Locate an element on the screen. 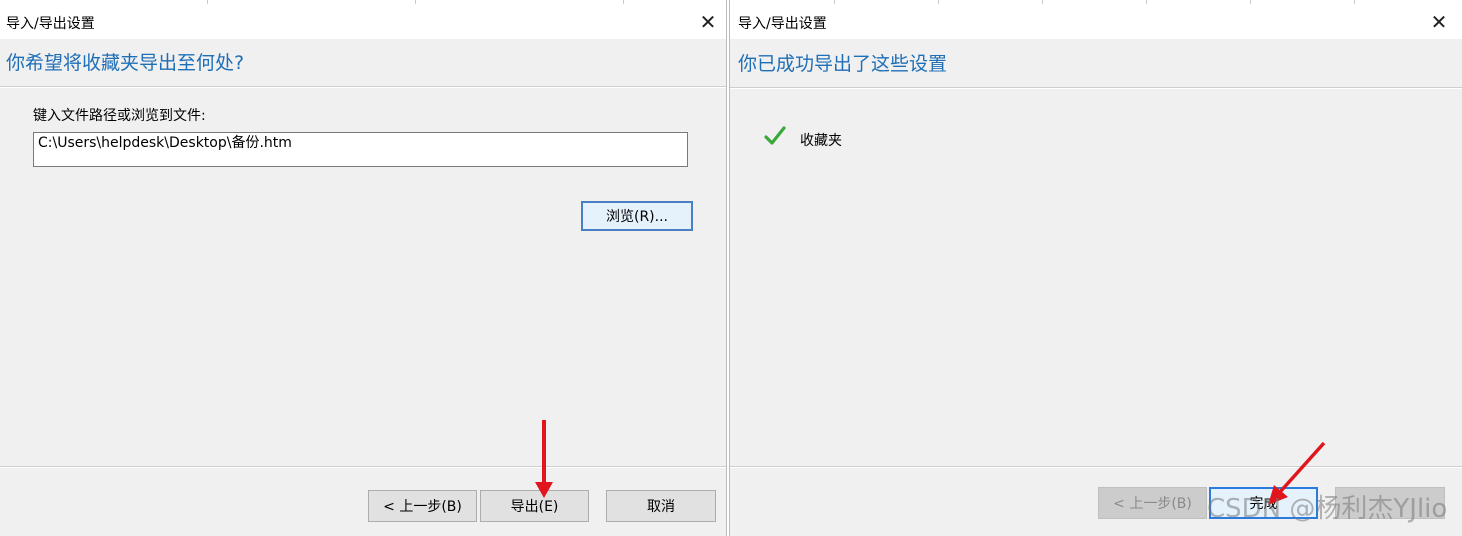  finish-button: 完成 is located at coordinates (1263, 503).